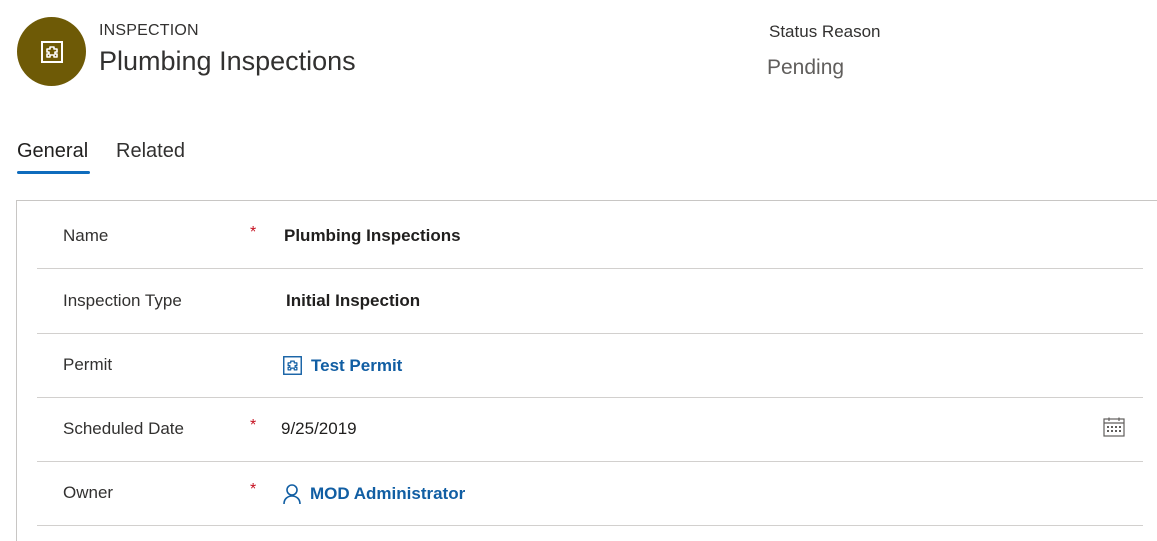  I want to click on entity-type-label: INSPECTION, so click(149, 30).